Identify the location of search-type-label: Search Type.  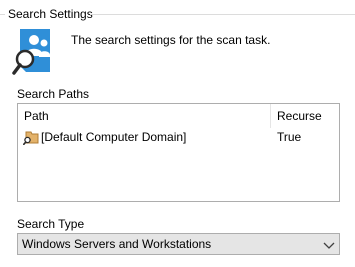
(51, 224).